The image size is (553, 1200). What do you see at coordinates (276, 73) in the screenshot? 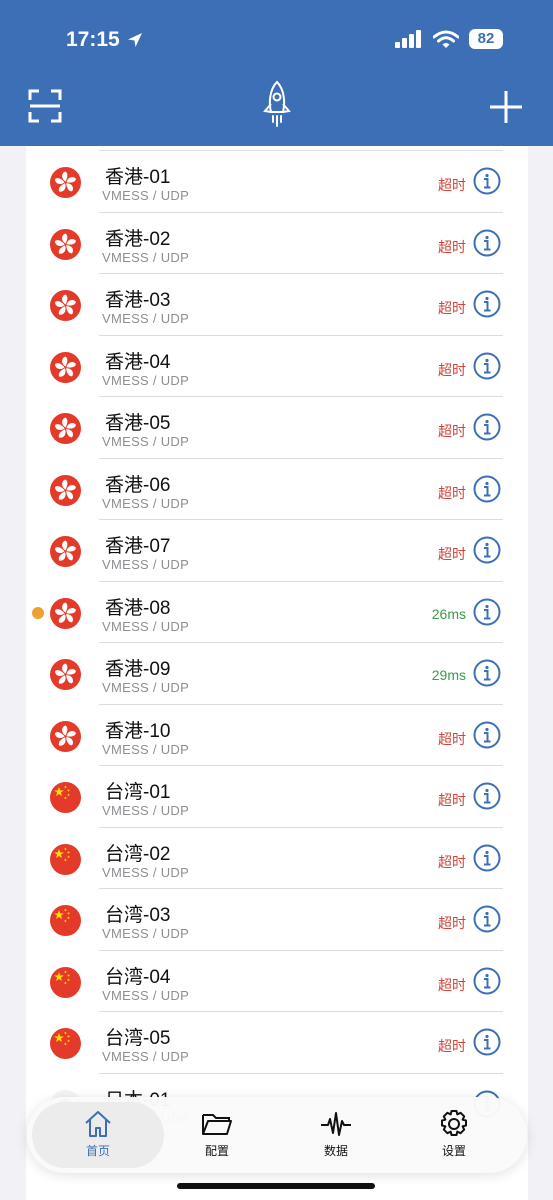
I see `app-header: 17:15 82` at bounding box center [276, 73].